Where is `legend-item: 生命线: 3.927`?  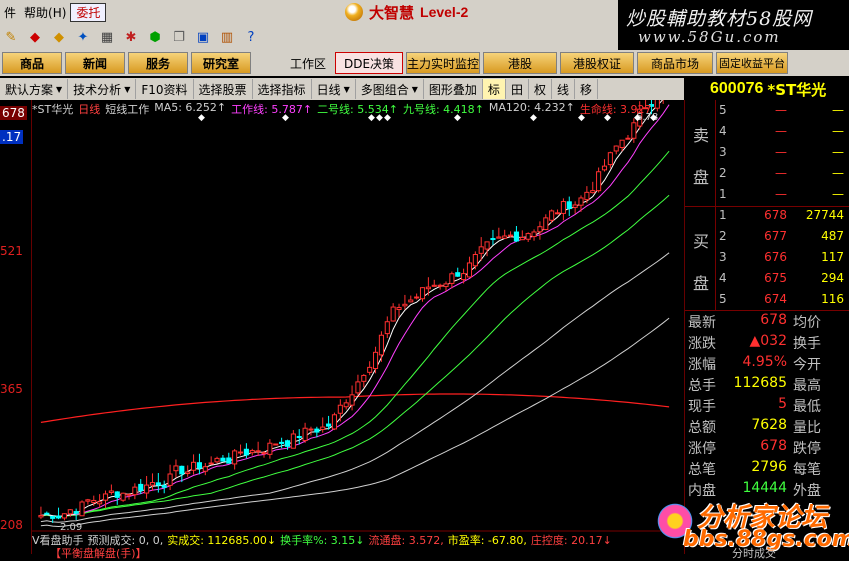 legend-item: 生命线: 3.927 is located at coordinates (616, 108).